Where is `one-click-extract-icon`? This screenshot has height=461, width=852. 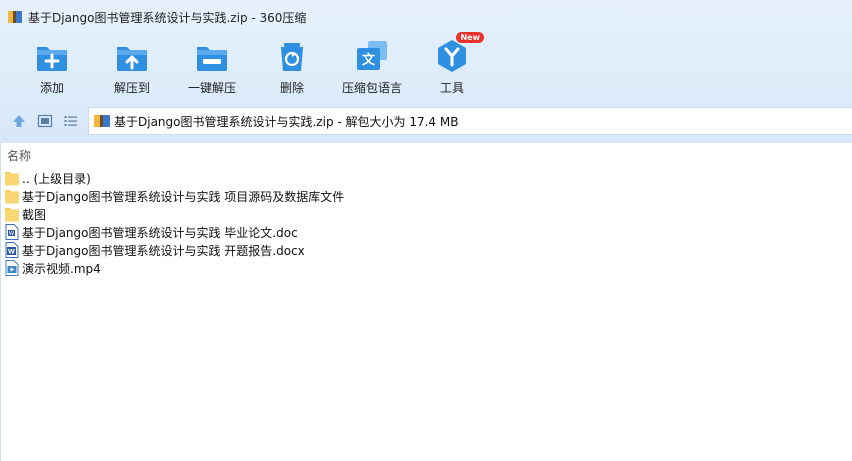 one-click-extract-icon is located at coordinates (212, 59).